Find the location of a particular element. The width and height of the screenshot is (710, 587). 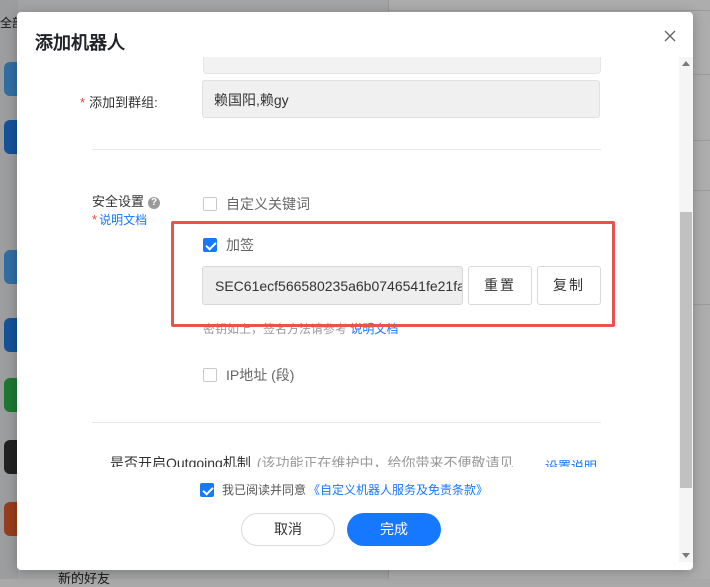

sign-checkbox is located at coordinates (210, 245).